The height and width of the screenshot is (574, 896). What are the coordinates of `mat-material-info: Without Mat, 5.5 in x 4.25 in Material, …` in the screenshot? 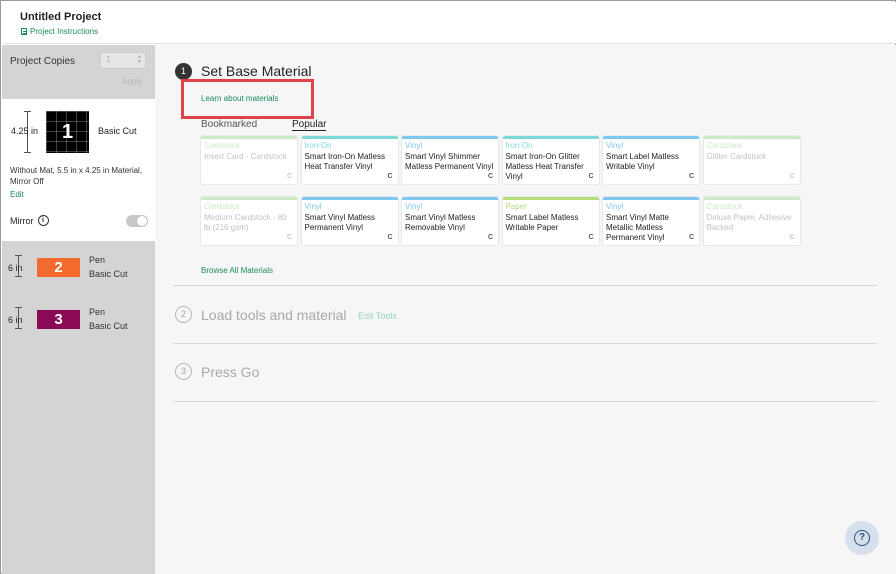 It's located at (76, 176).